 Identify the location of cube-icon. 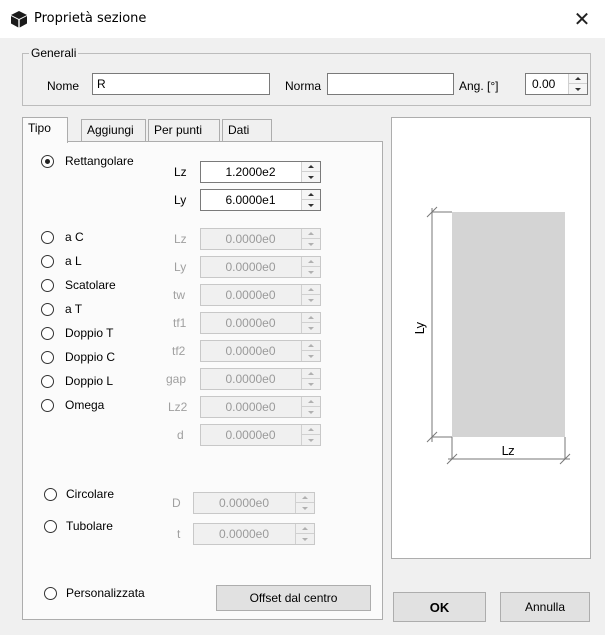
(19, 19).